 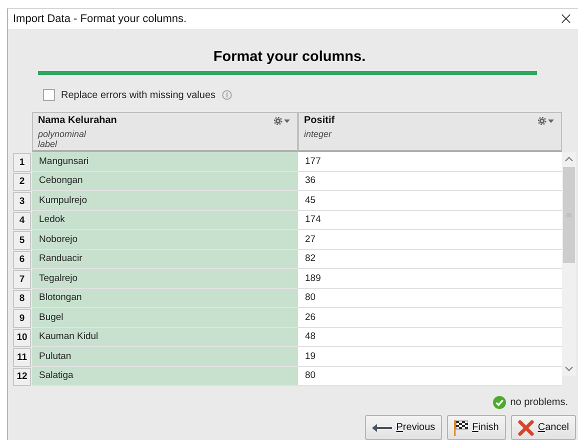 I want to click on status-message: no problems., so click(x=539, y=402).